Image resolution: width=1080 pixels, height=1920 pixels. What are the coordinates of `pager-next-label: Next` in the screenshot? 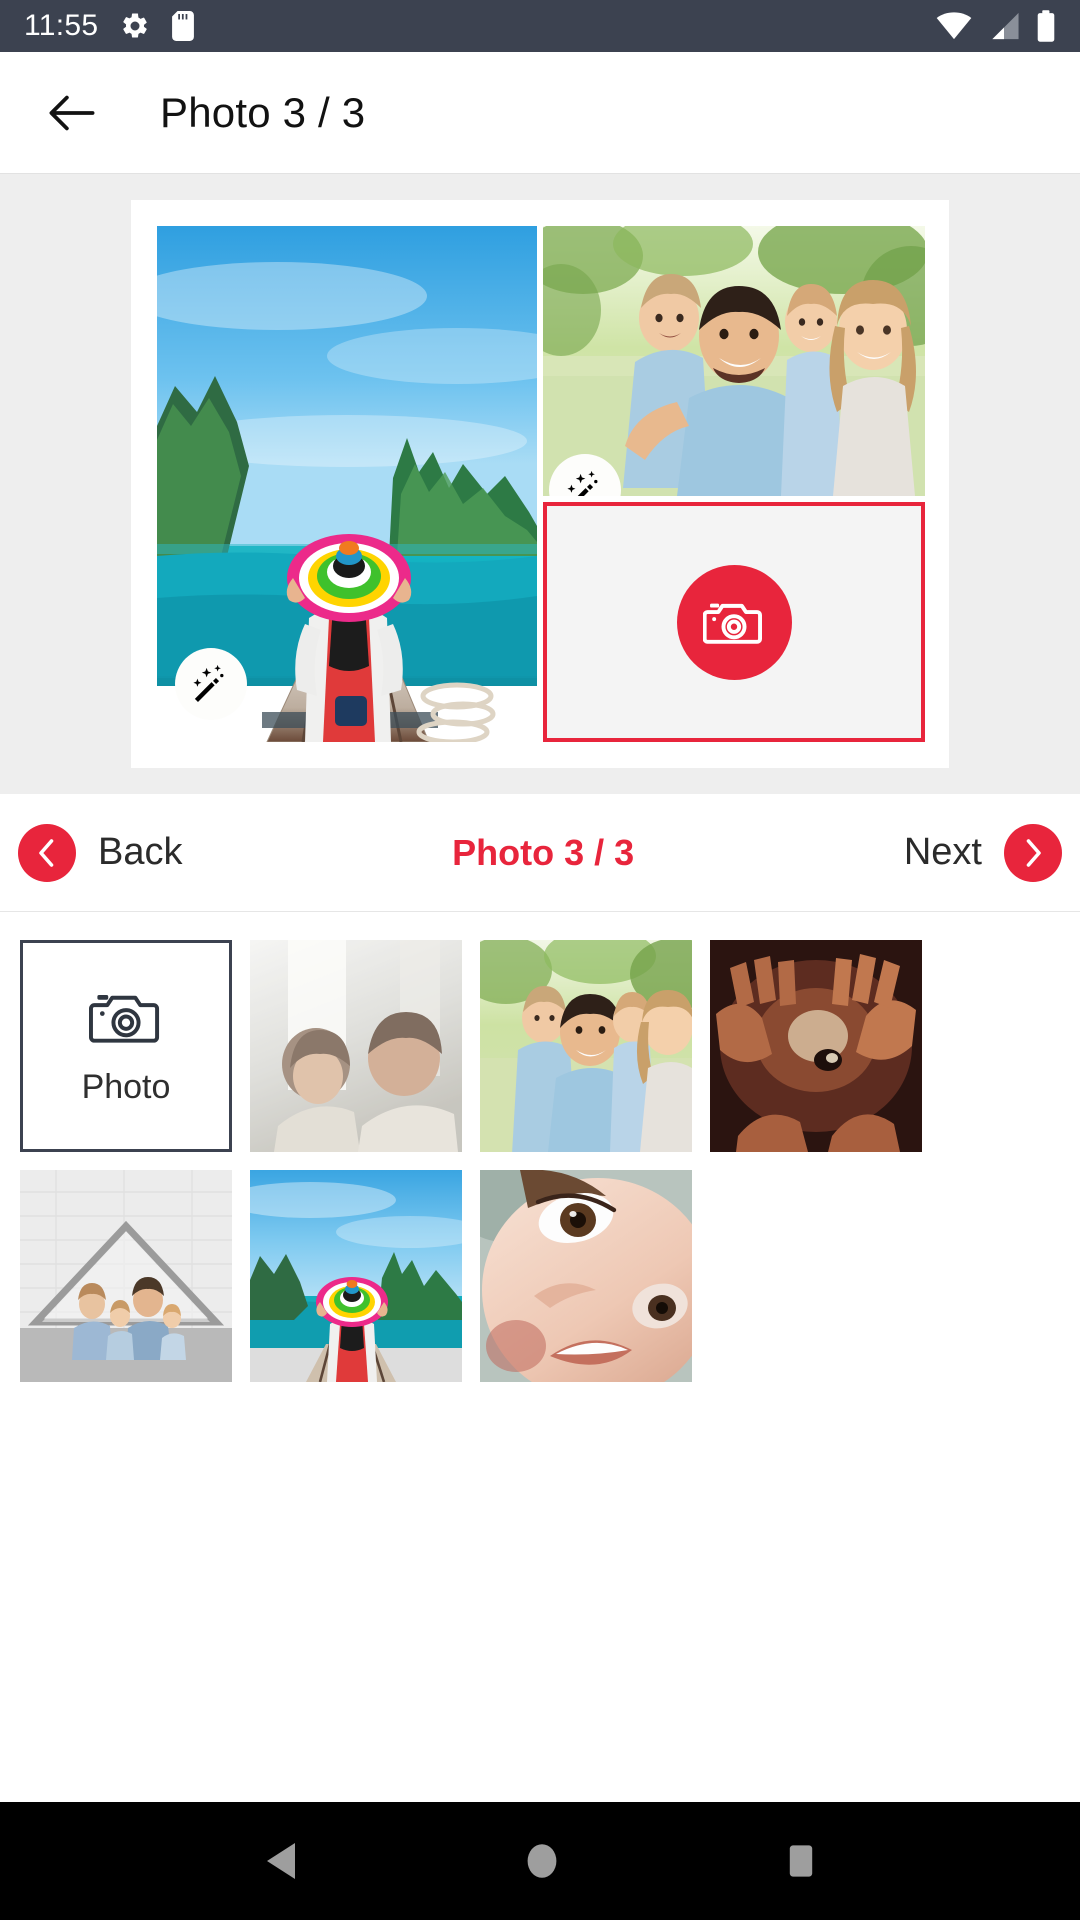 It's located at (942, 852).